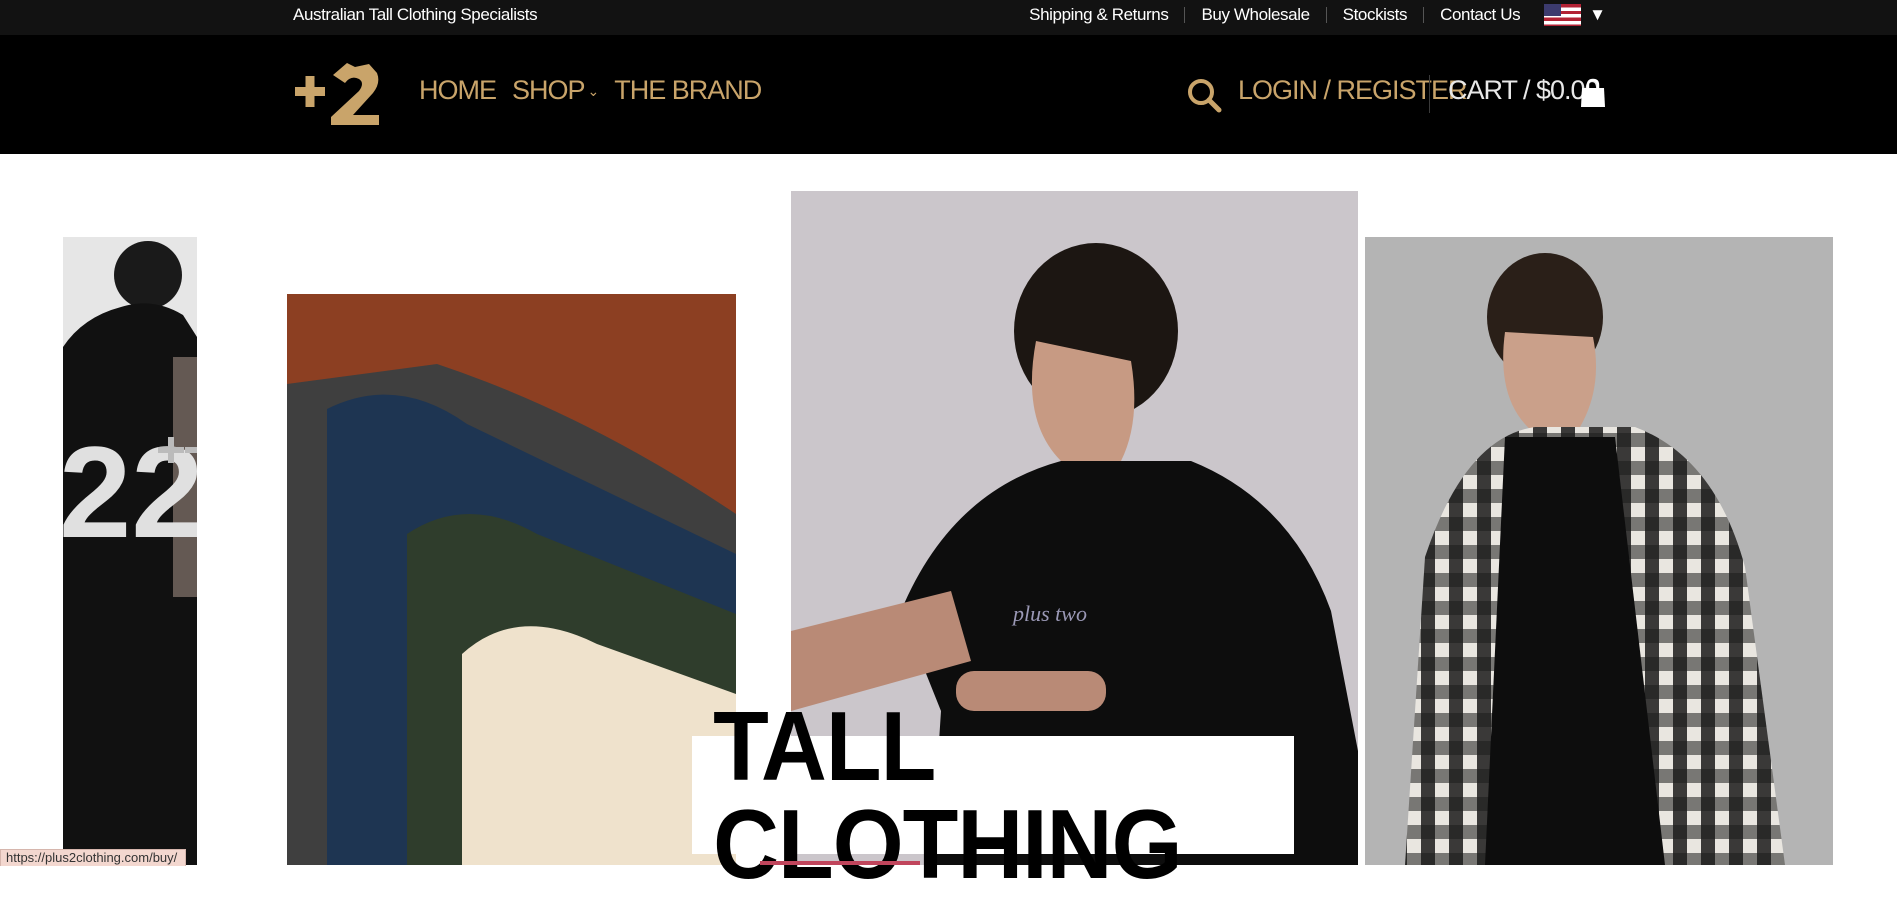 Image resolution: width=1897 pixels, height=899 pixels. I want to click on nav-shop: SHOP ⌄, so click(556, 90).